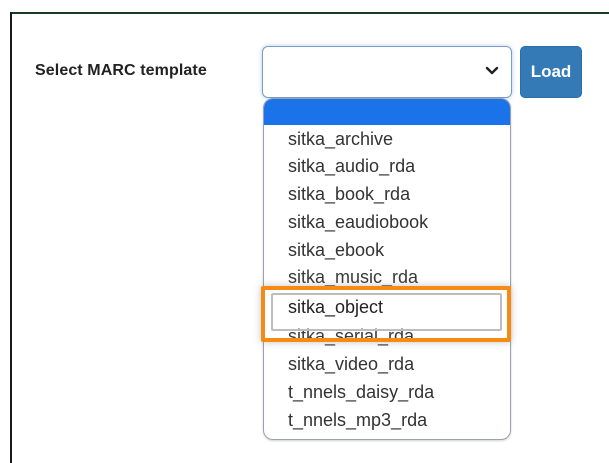 This screenshot has height=463, width=609. Describe the element at coordinates (309, 13) in the screenshot. I see `top-border-line` at that location.